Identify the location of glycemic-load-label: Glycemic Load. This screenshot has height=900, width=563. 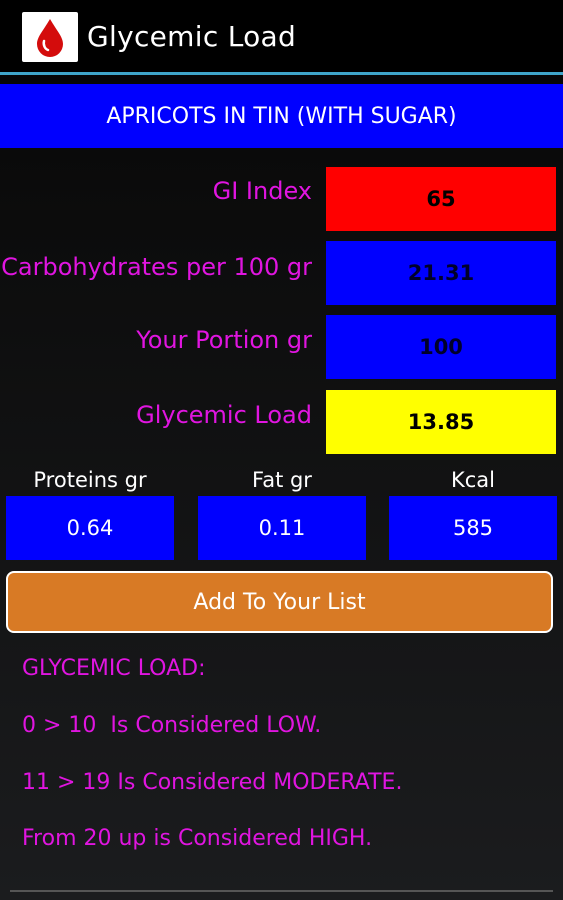
(224, 415).